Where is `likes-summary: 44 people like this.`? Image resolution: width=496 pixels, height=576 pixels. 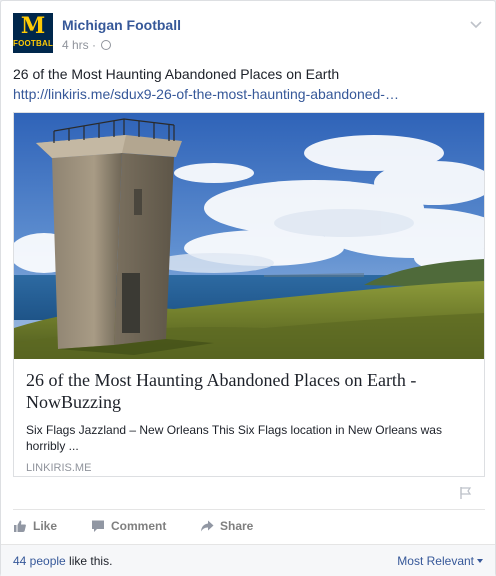
likes-summary: 44 people like this. is located at coordinates (62, 561).